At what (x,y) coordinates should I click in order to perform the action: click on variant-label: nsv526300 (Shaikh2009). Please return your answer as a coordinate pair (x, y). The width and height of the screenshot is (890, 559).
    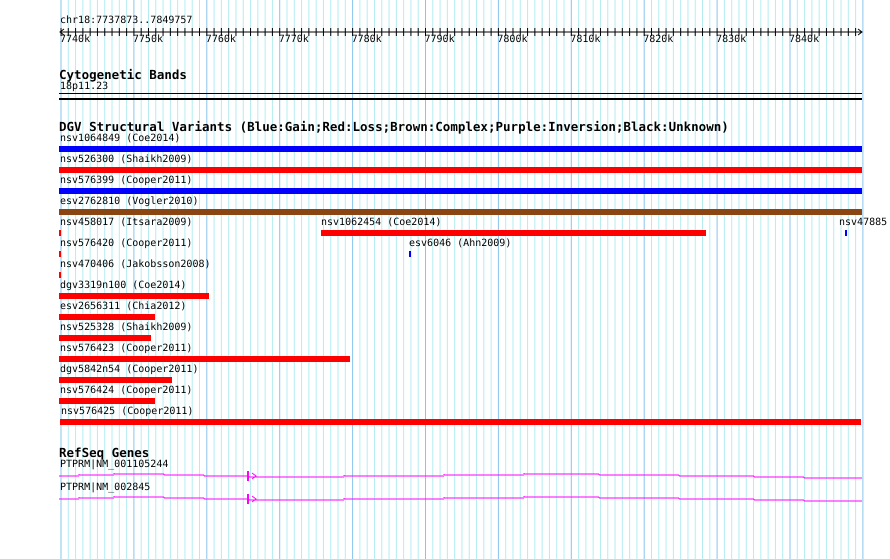
    Looking at the image, I should click on (126, 160).